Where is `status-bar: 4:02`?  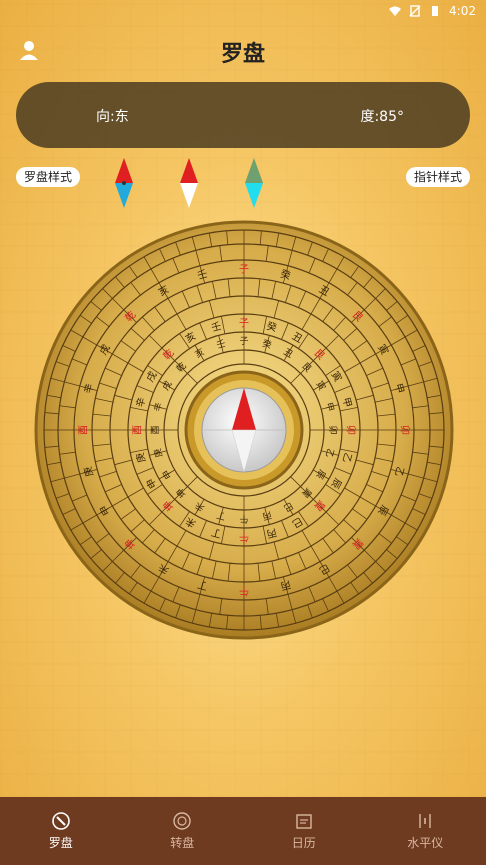 status-bar: 4:02 is located at coordinates (243, 11).